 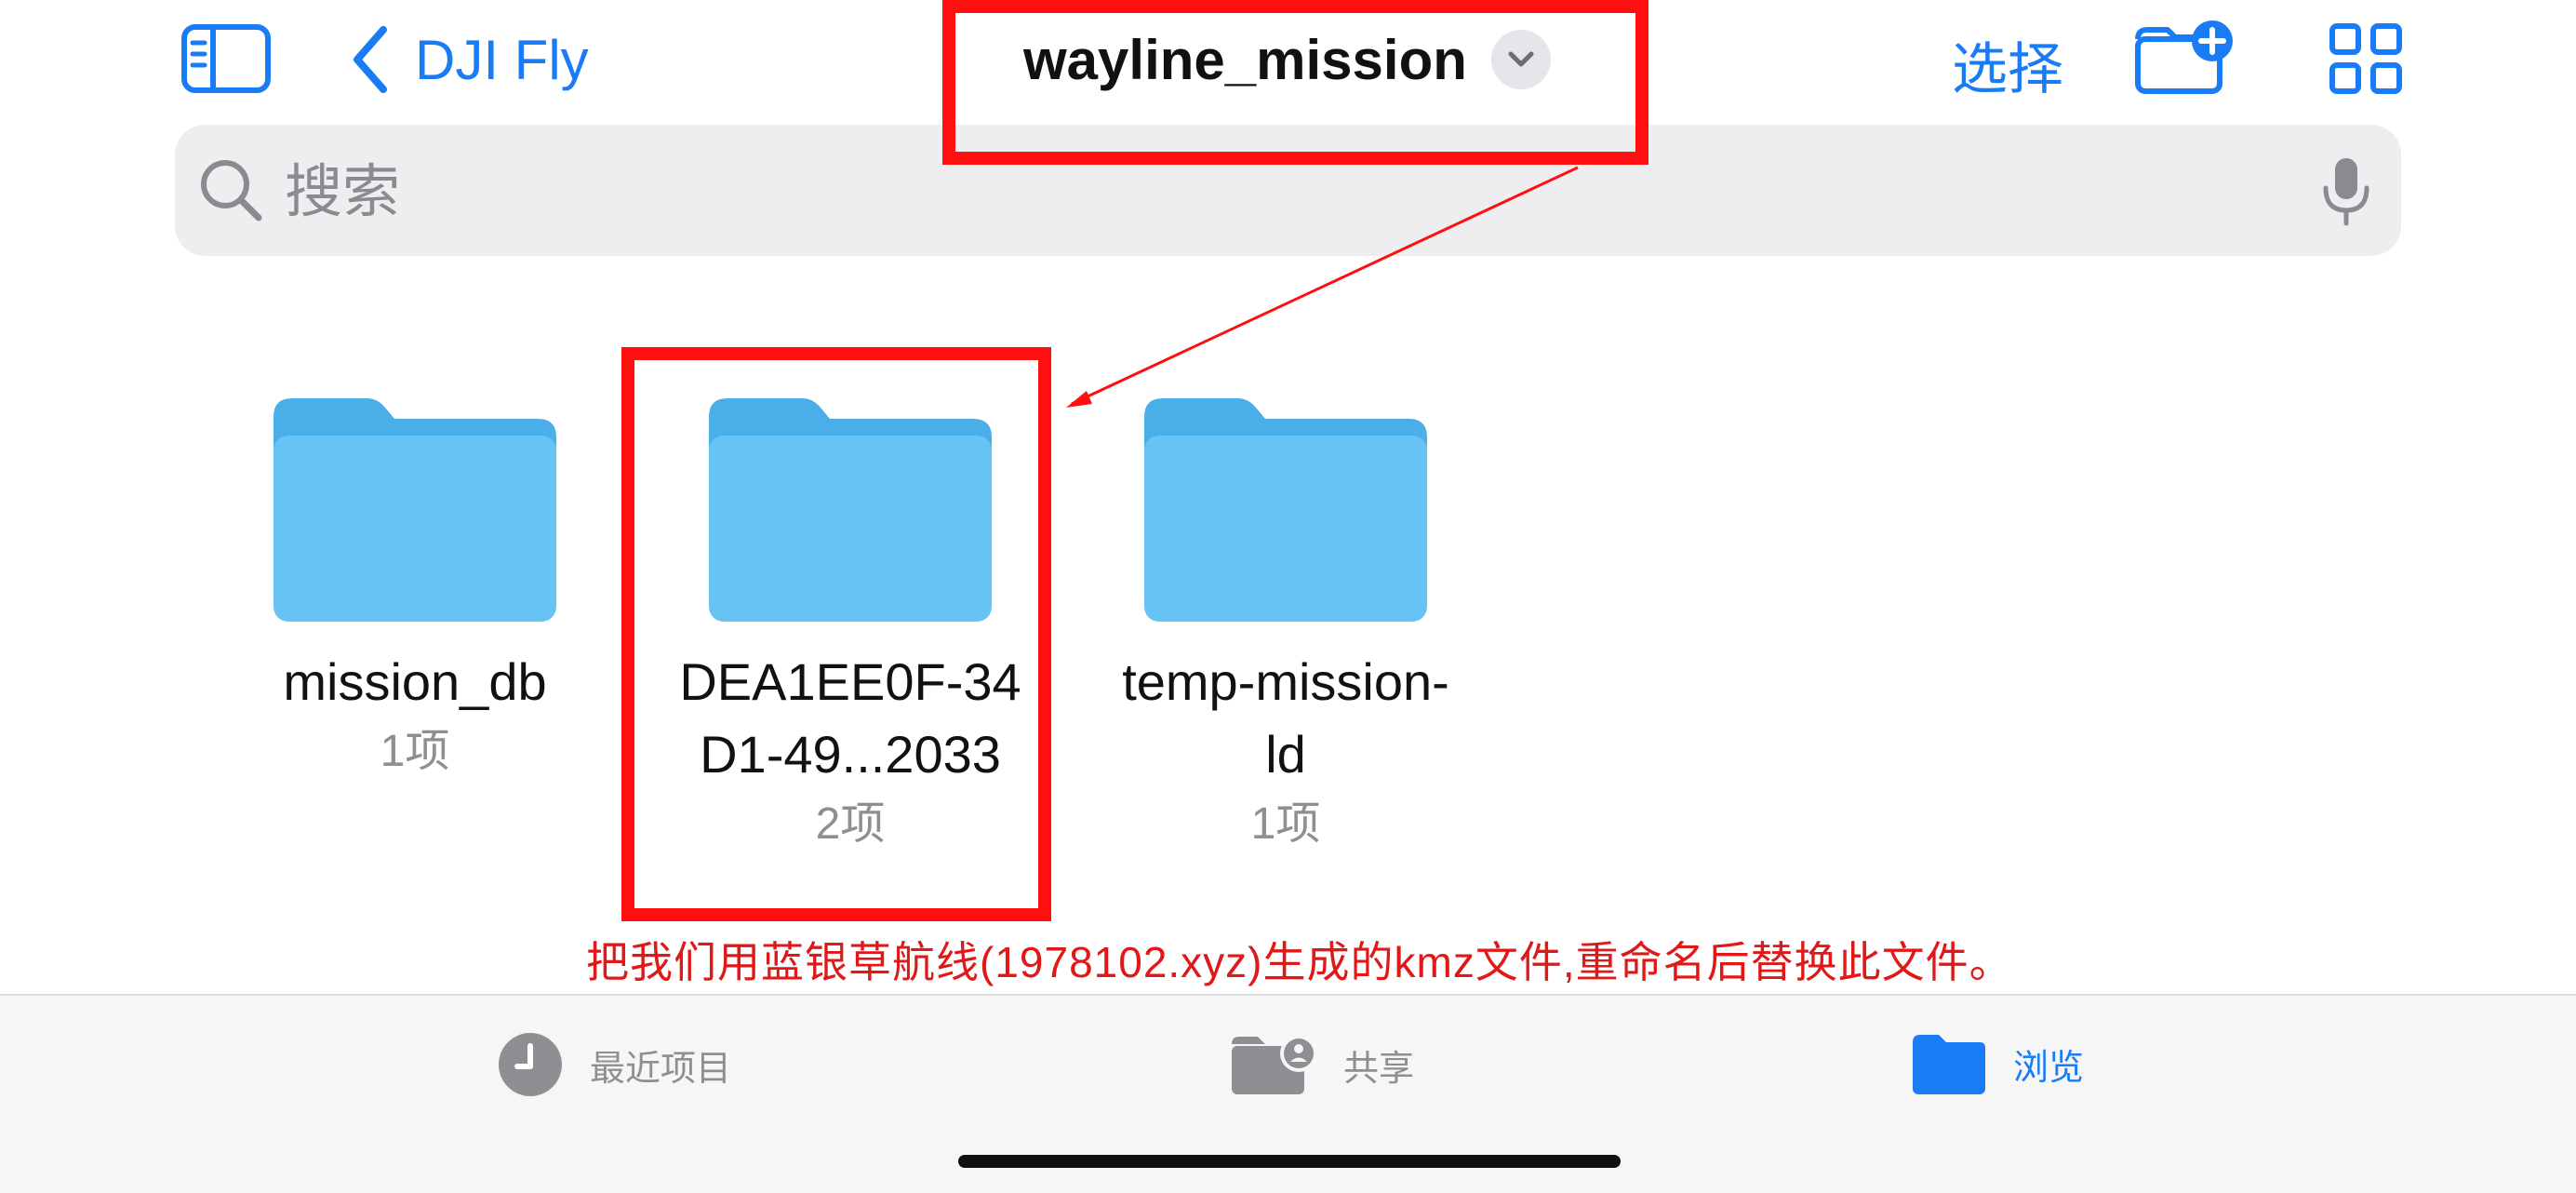 I want to click on folder-name: mission_db, so click(x=415, y=681).